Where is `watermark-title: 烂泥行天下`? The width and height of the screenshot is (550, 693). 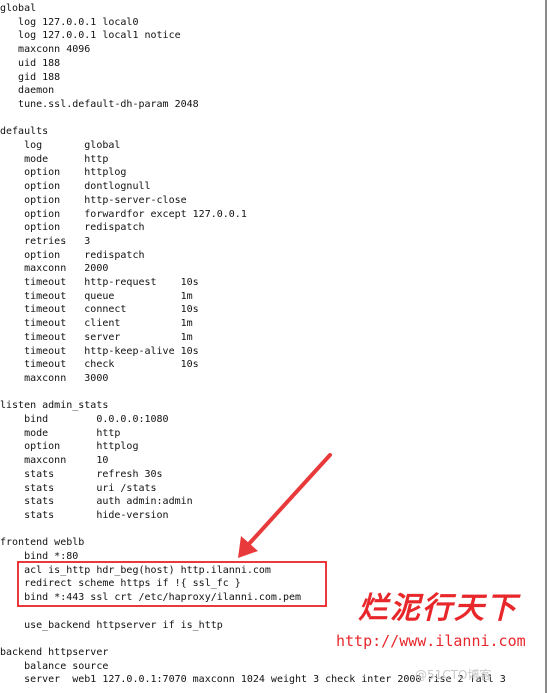
watermark-title: 烂泥行天下 is located at coordinates (438, 608).